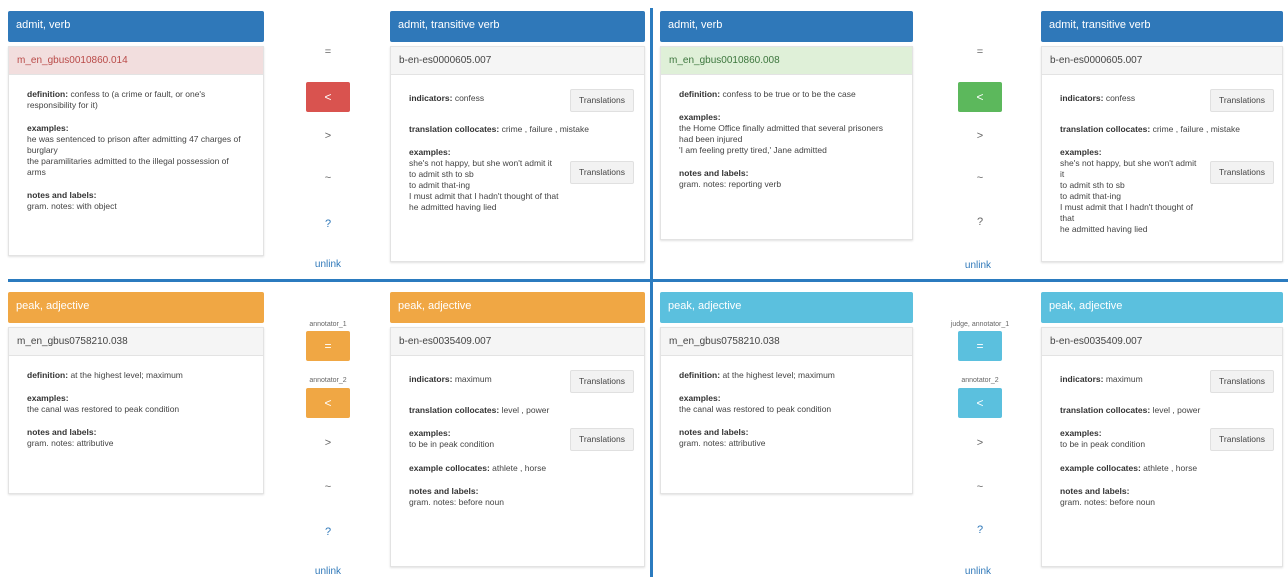 Image resolution: width=1288 pixels, height=577 pixels. Describe the element at coordinates (980, 324) in the screenshot. I see `annotator-label: judge, annotator_1` at that location.